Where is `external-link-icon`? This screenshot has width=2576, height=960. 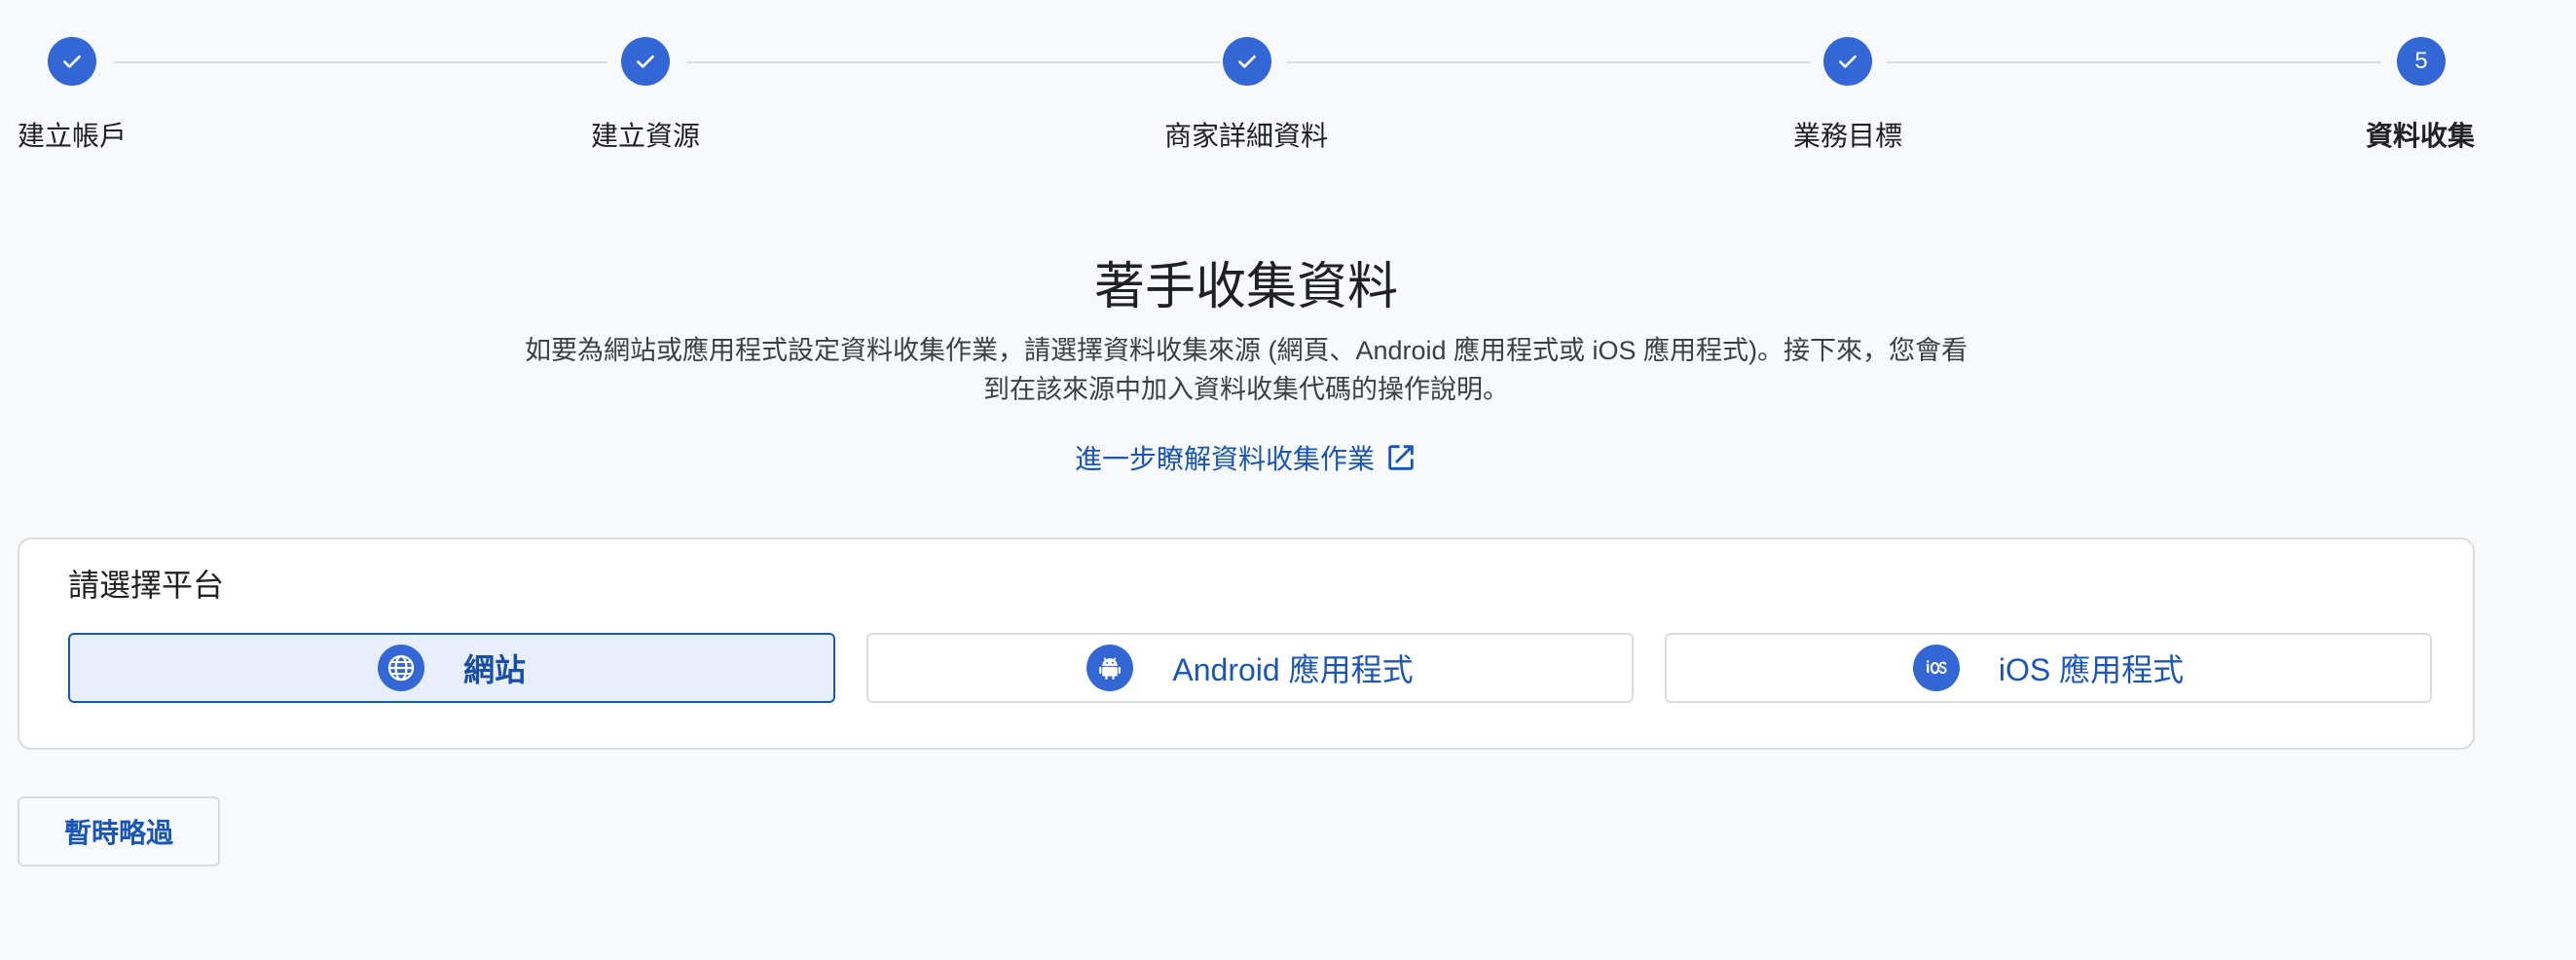 external-link-icon is located at coordinates (1401, 457).